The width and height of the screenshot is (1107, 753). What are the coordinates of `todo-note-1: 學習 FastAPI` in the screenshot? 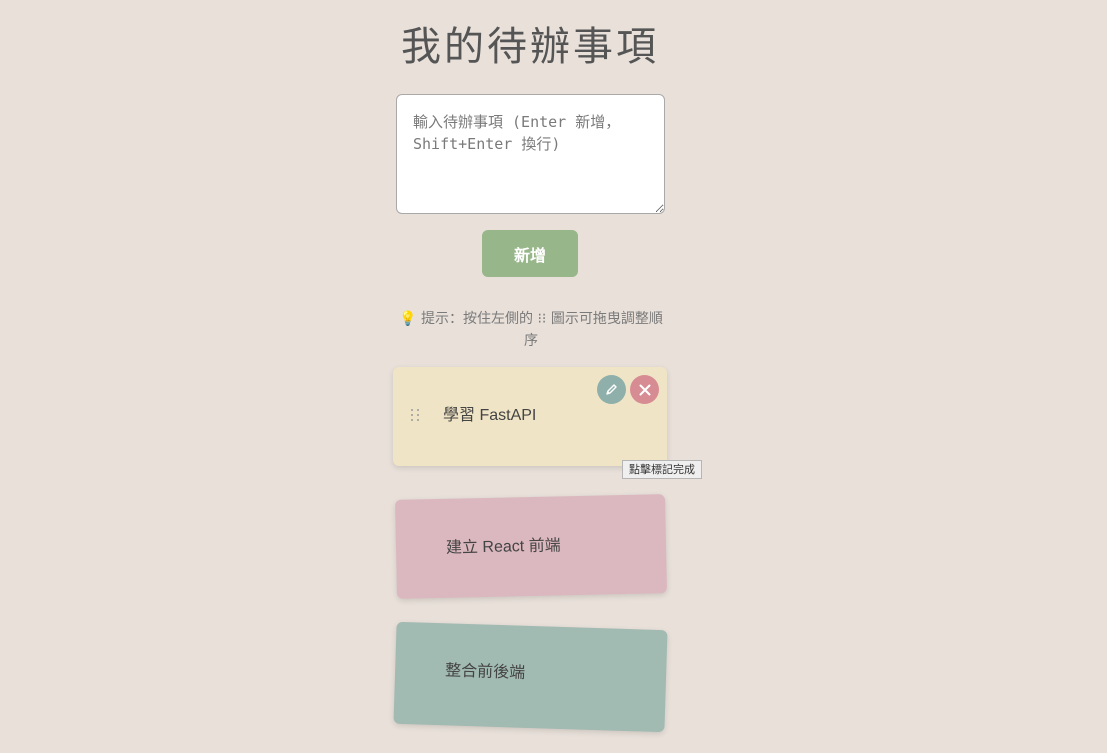 It's located at (530, 416).